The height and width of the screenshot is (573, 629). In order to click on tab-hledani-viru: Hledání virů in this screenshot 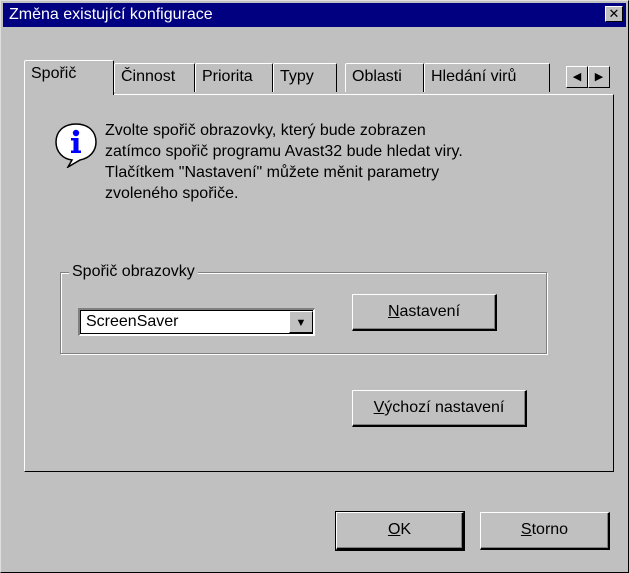, I will do `click(487, 77)`.